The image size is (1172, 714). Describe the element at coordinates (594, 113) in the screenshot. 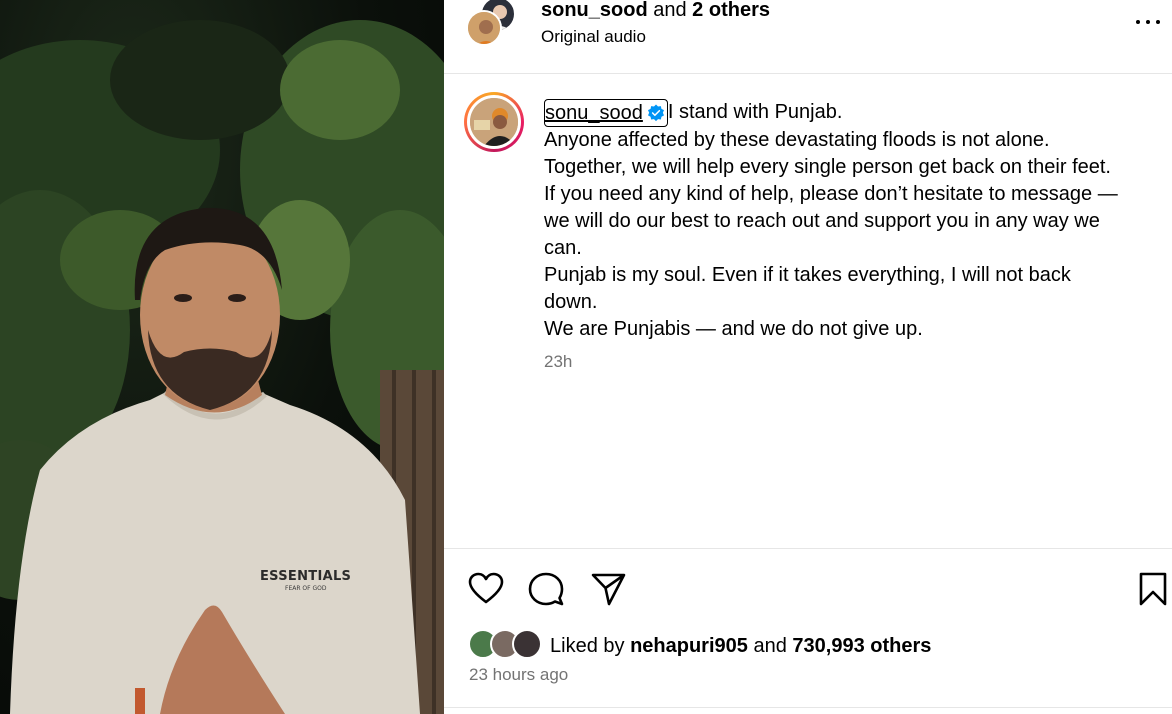

I see `caption-username: sonu_sood` at that location.